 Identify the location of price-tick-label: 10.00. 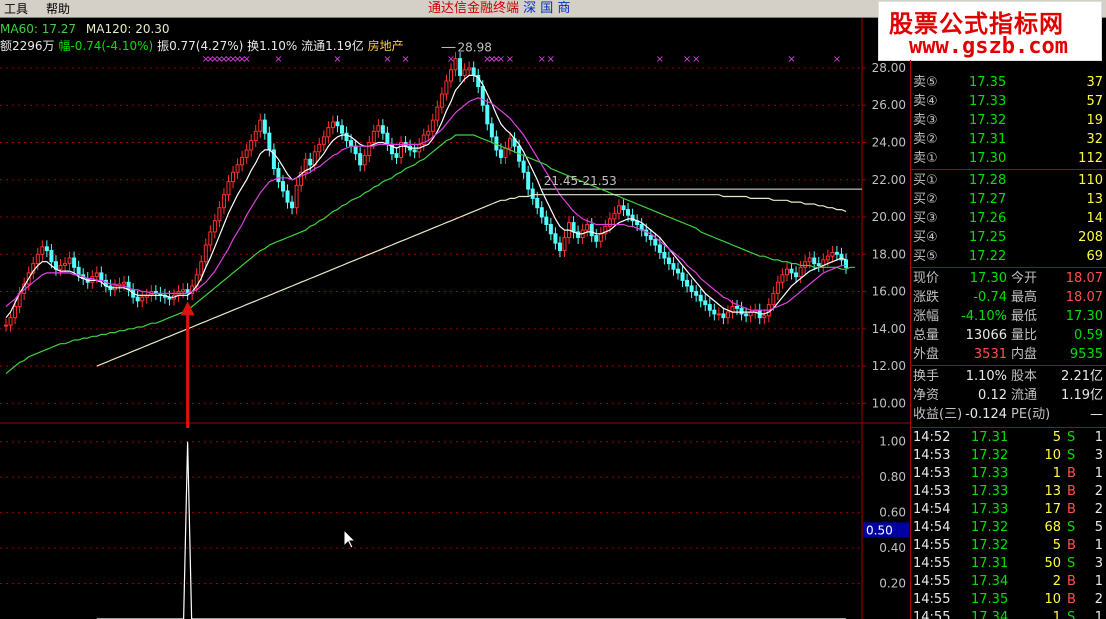
(889, 403).